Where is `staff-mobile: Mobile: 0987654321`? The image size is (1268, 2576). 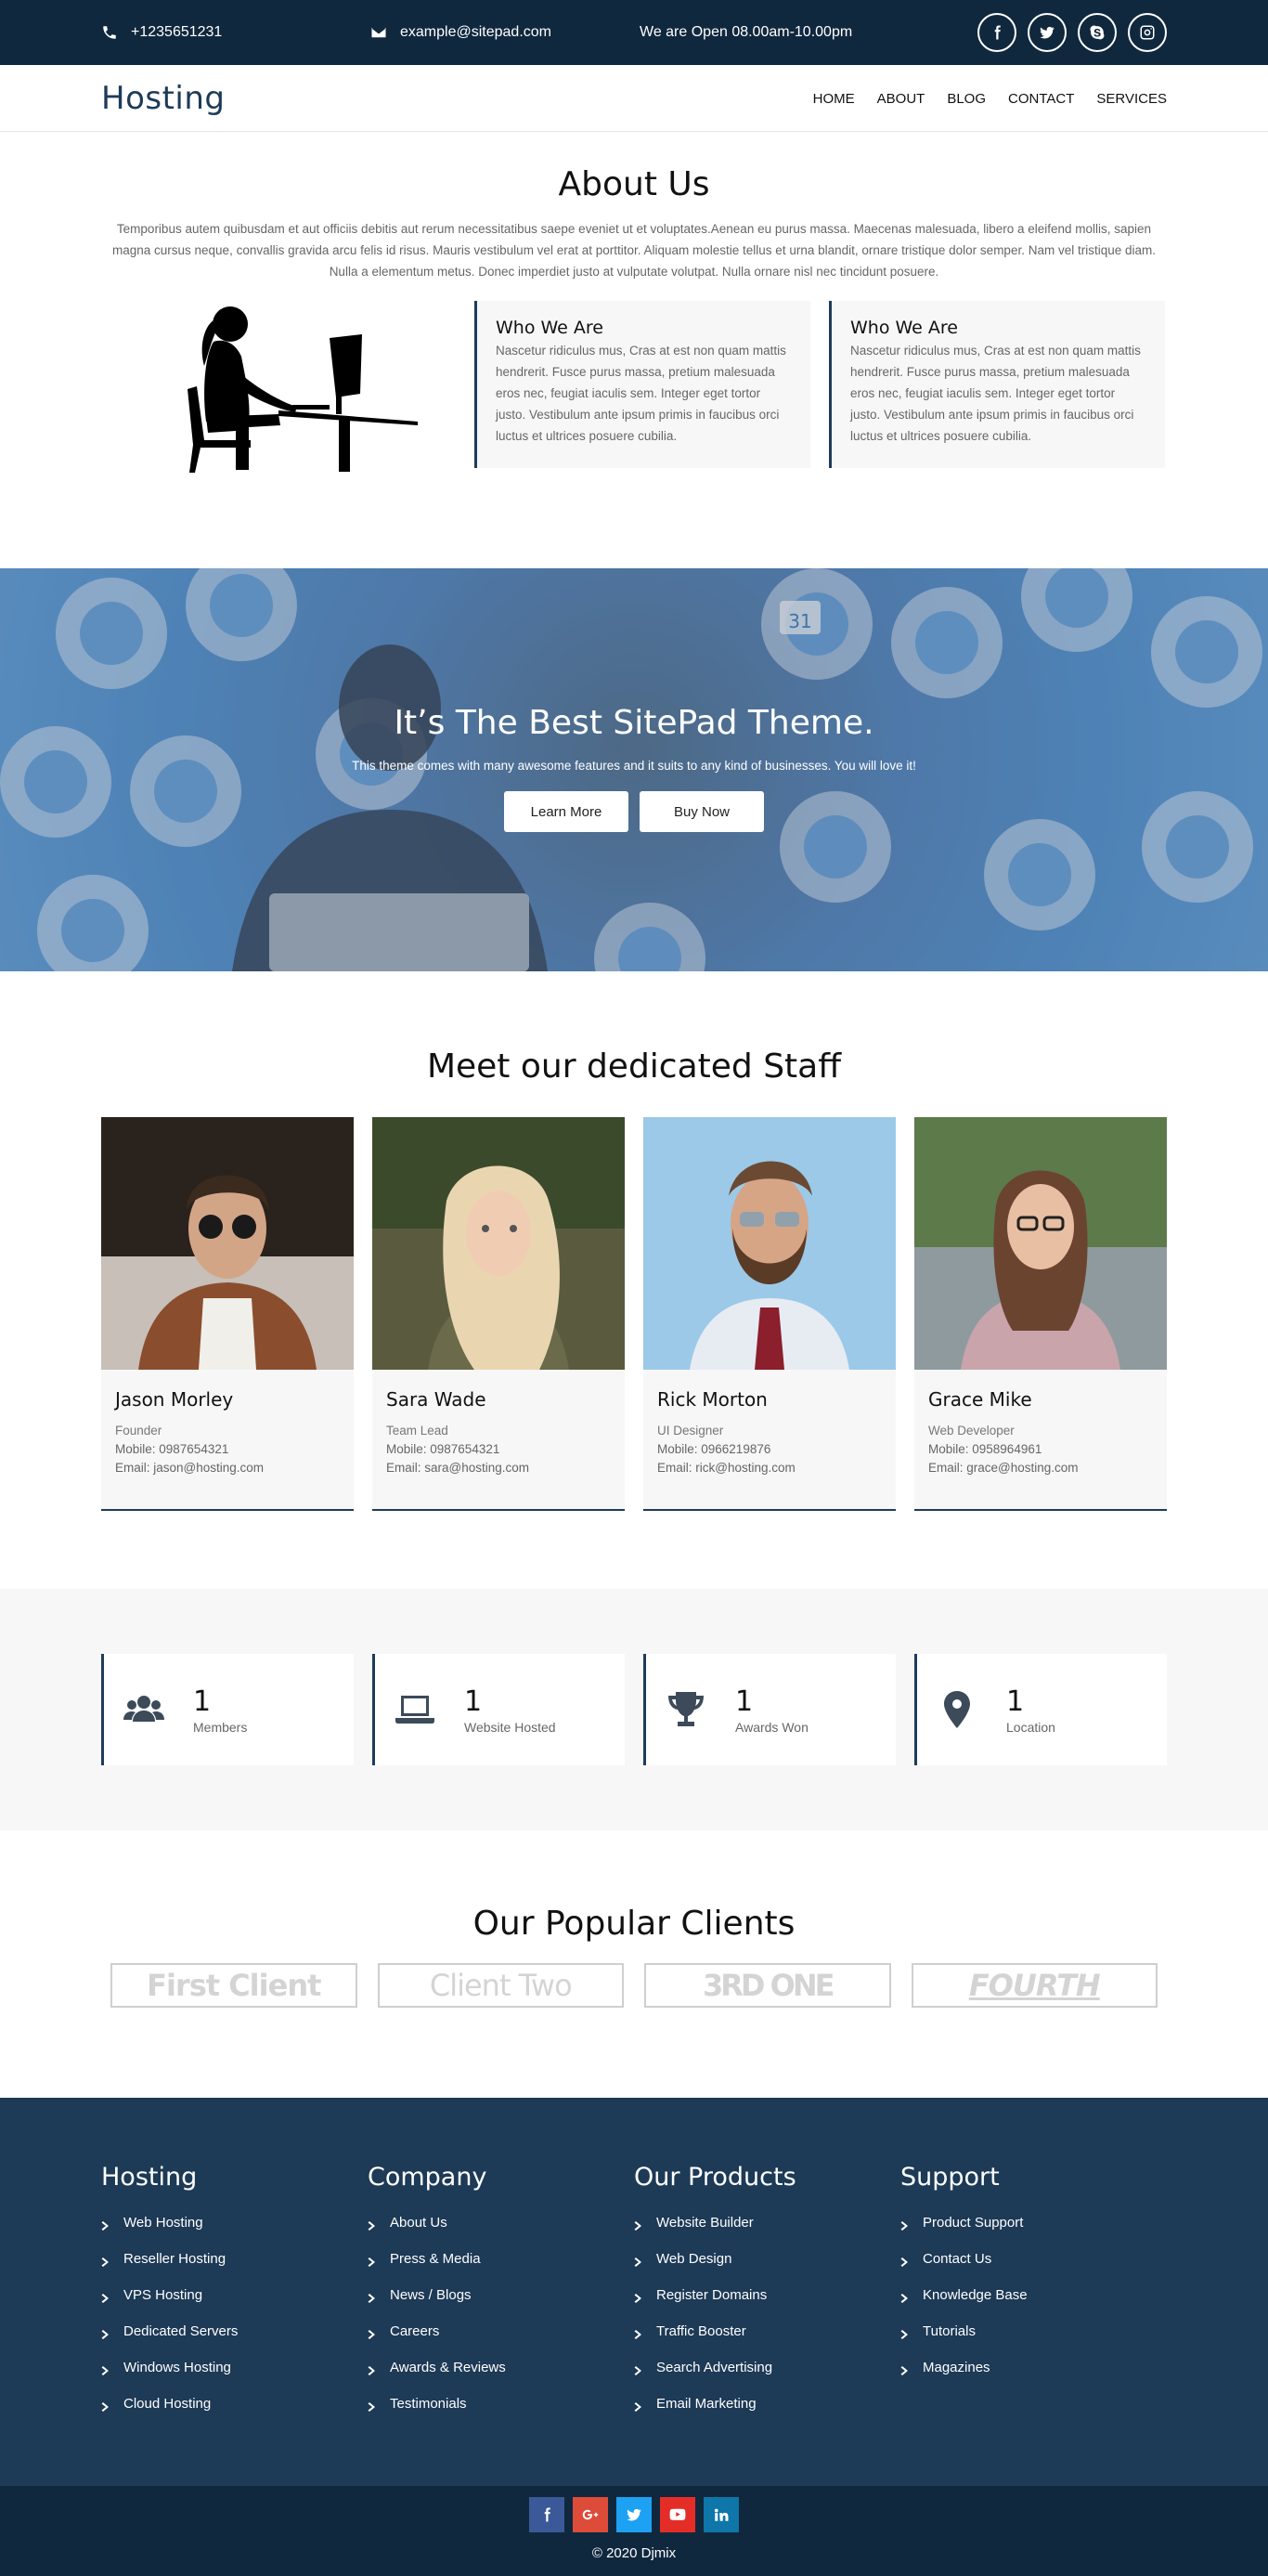 staff-mobile: Mobile: 0987654321 is located at coordinates (172, 1449).